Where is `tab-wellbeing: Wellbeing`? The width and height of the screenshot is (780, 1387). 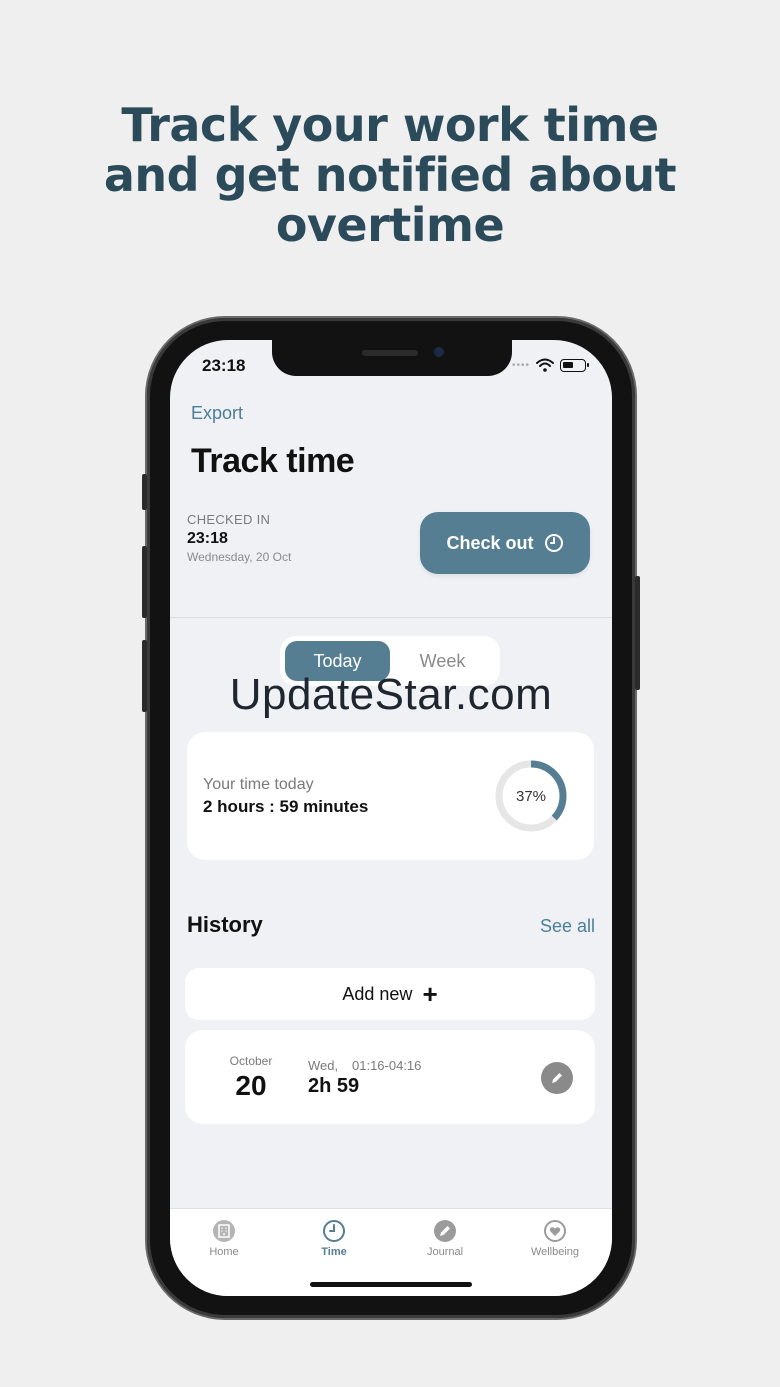
tab-wellbeing: Wellbeing is located at coordinates (555, 1238).